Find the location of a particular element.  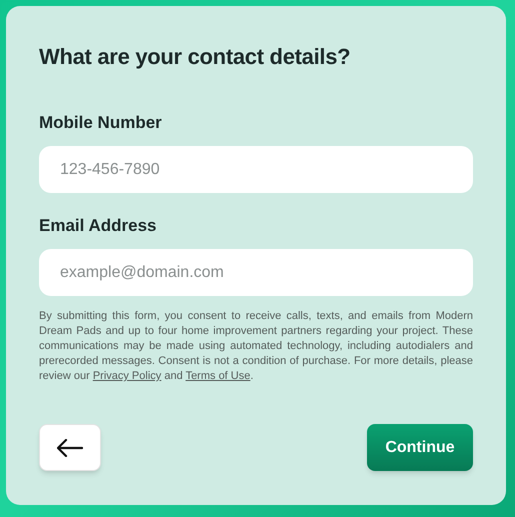

continue-button: Continue is located at coordinates (420, 447).